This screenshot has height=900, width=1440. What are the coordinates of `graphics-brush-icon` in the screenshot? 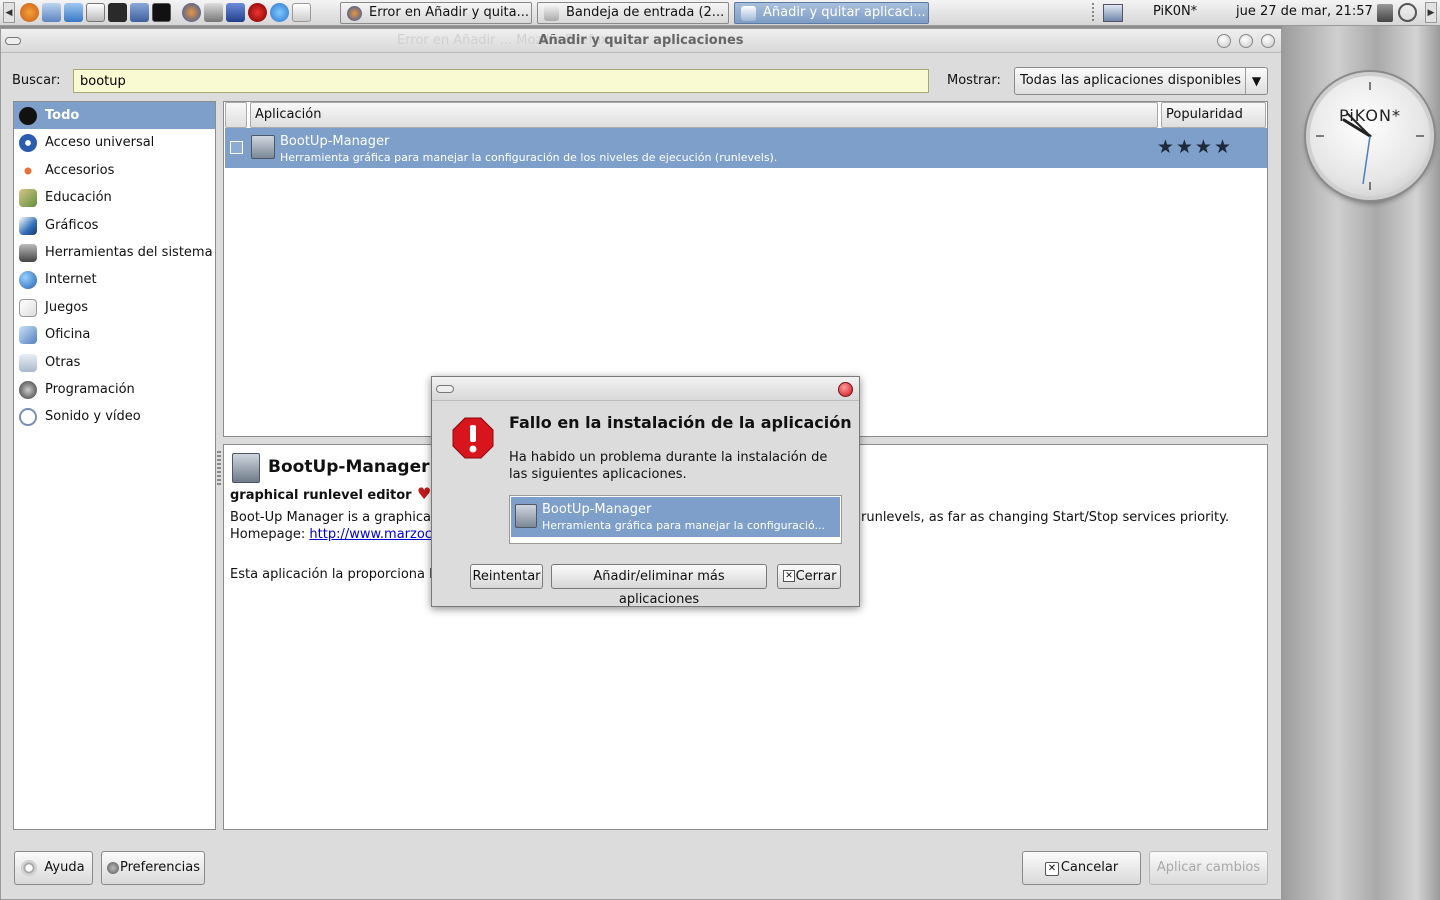 It's located at (28, 225).